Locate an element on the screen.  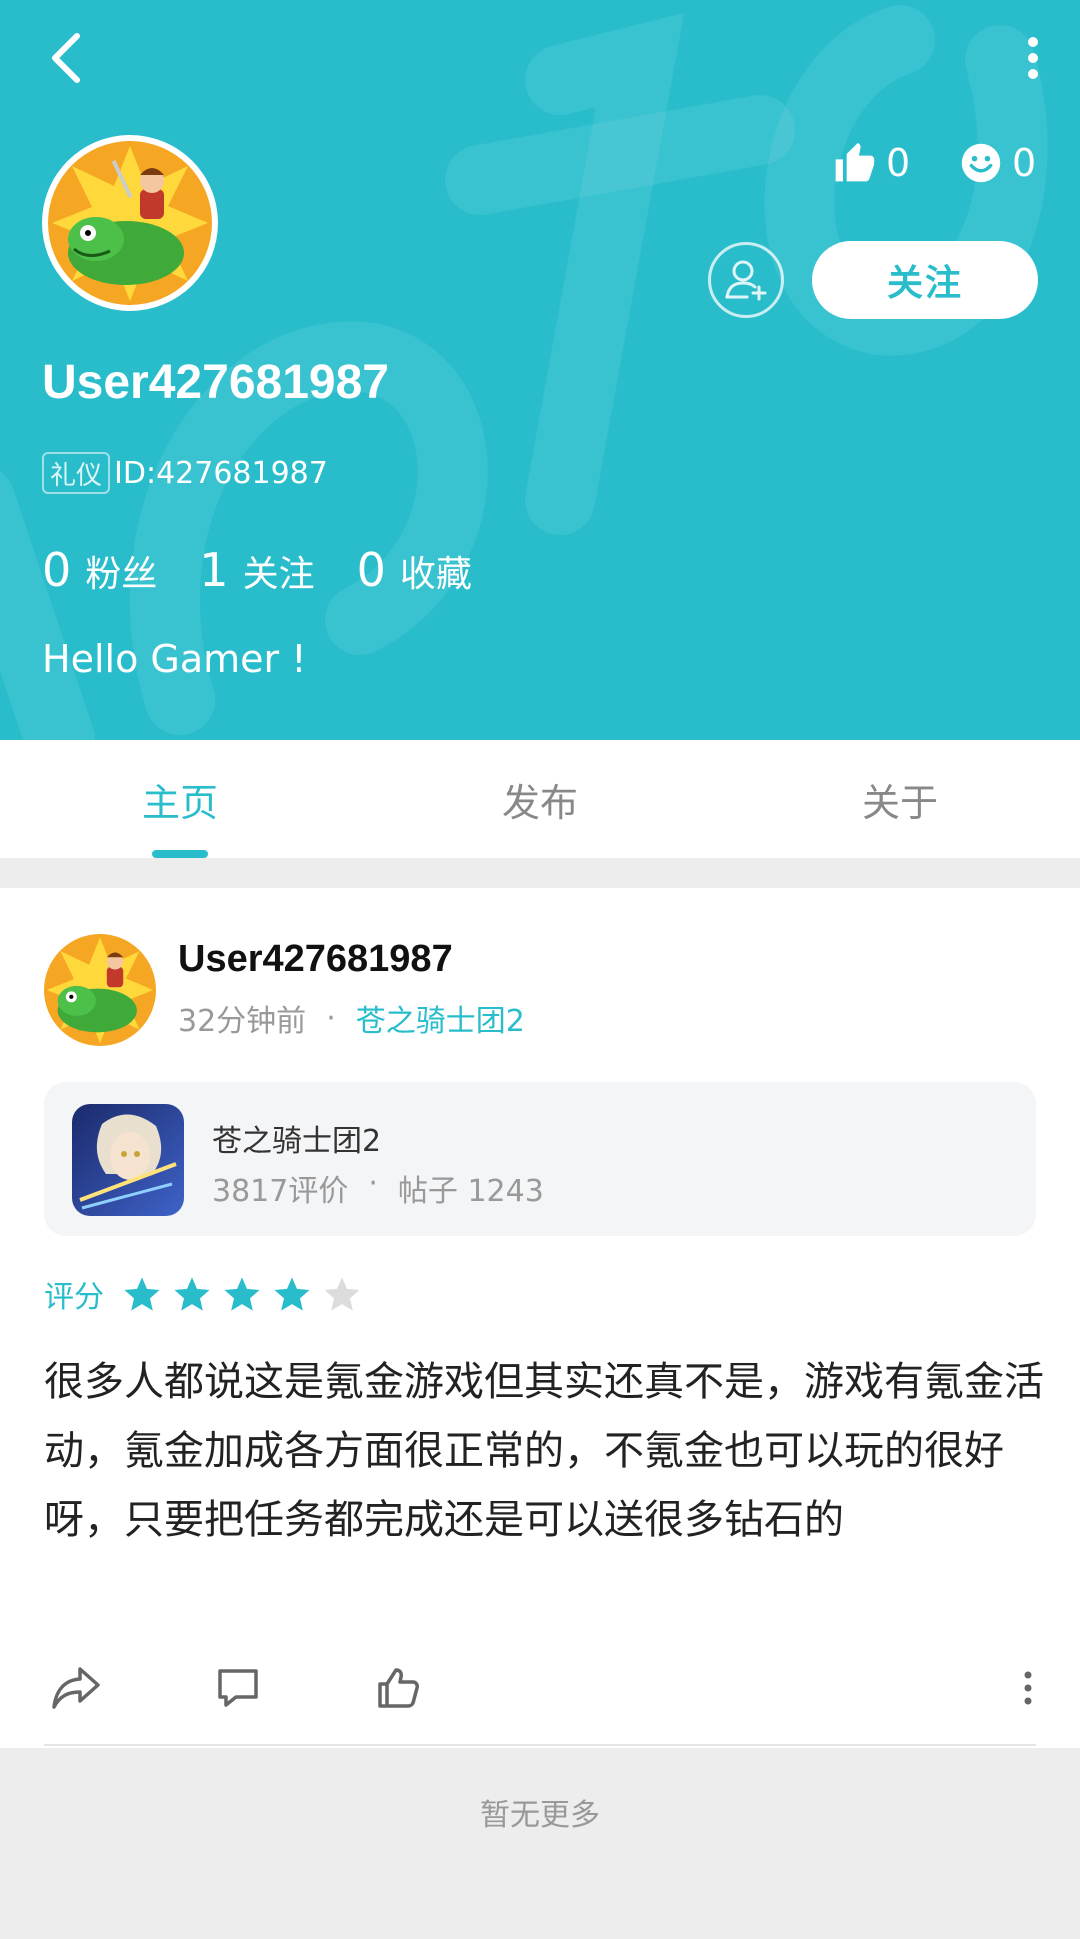
following-count: 1 关注 is located at coordinates (256, 570).